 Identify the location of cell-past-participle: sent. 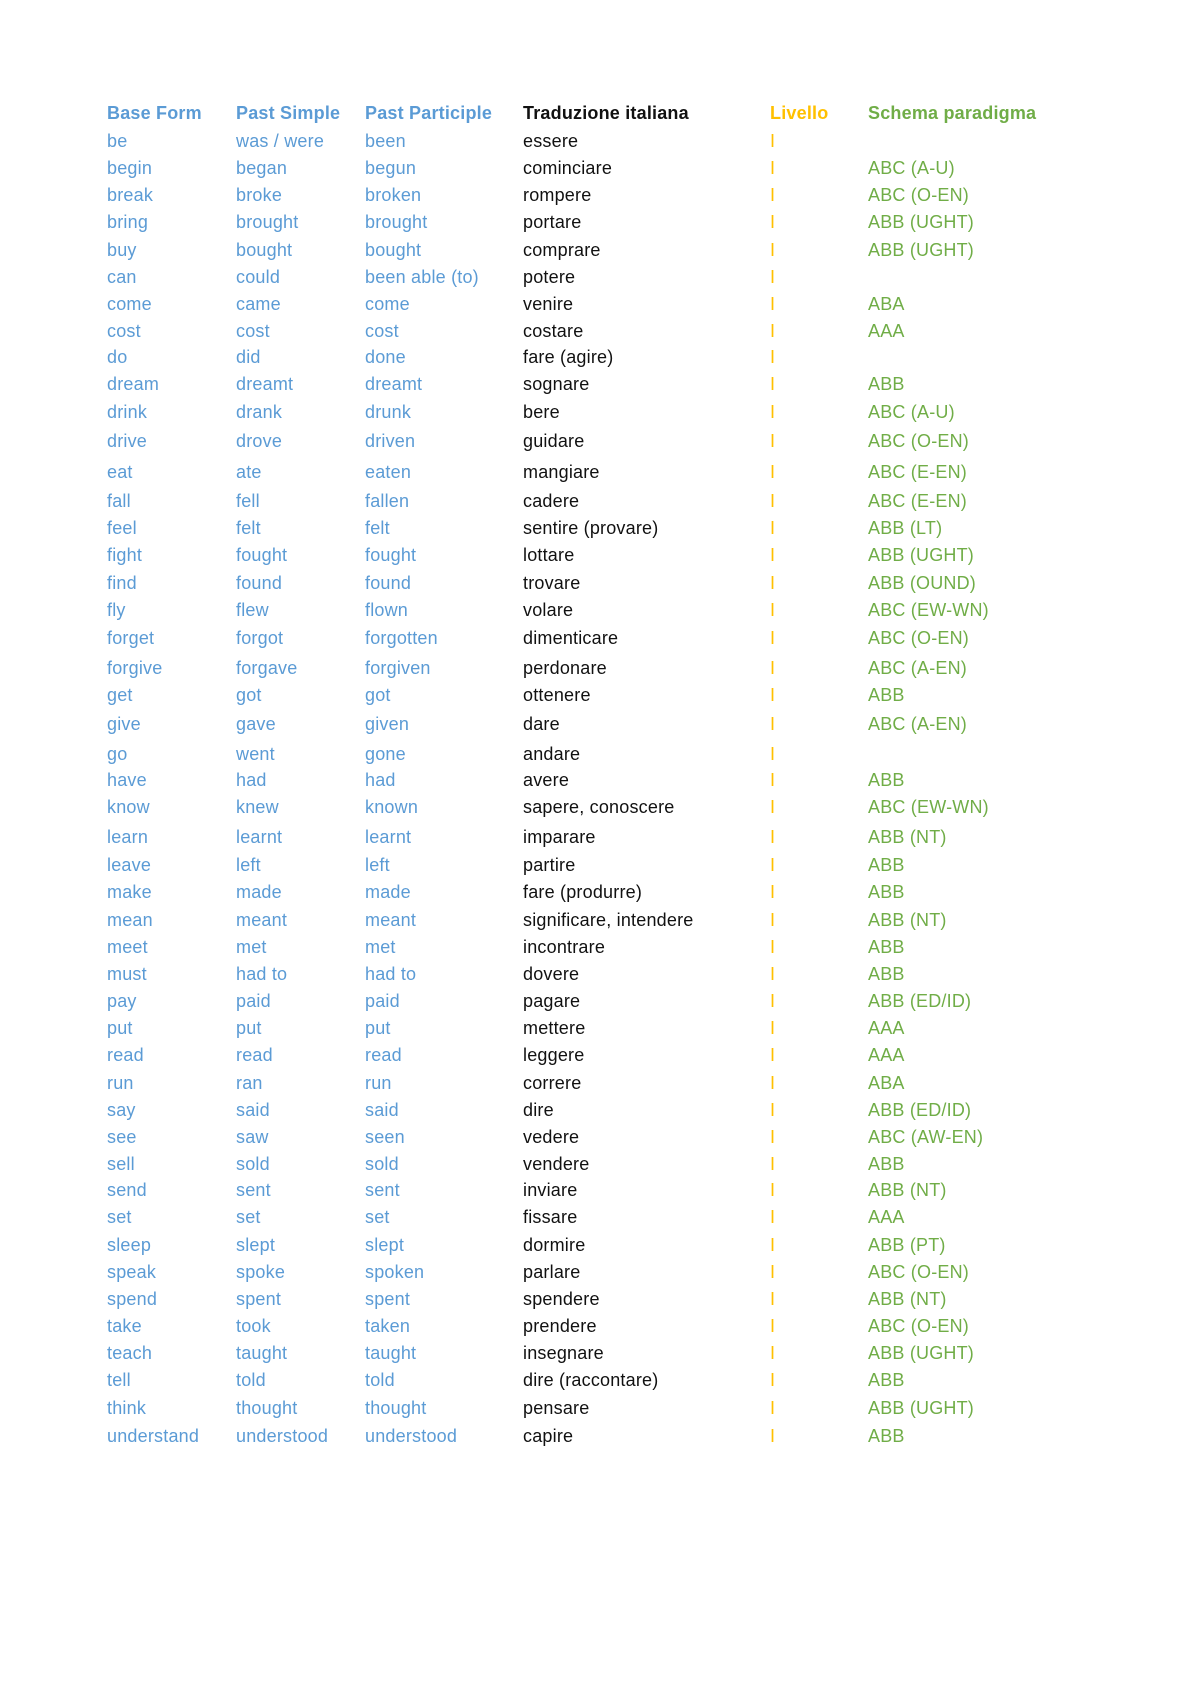
(382, 1190).